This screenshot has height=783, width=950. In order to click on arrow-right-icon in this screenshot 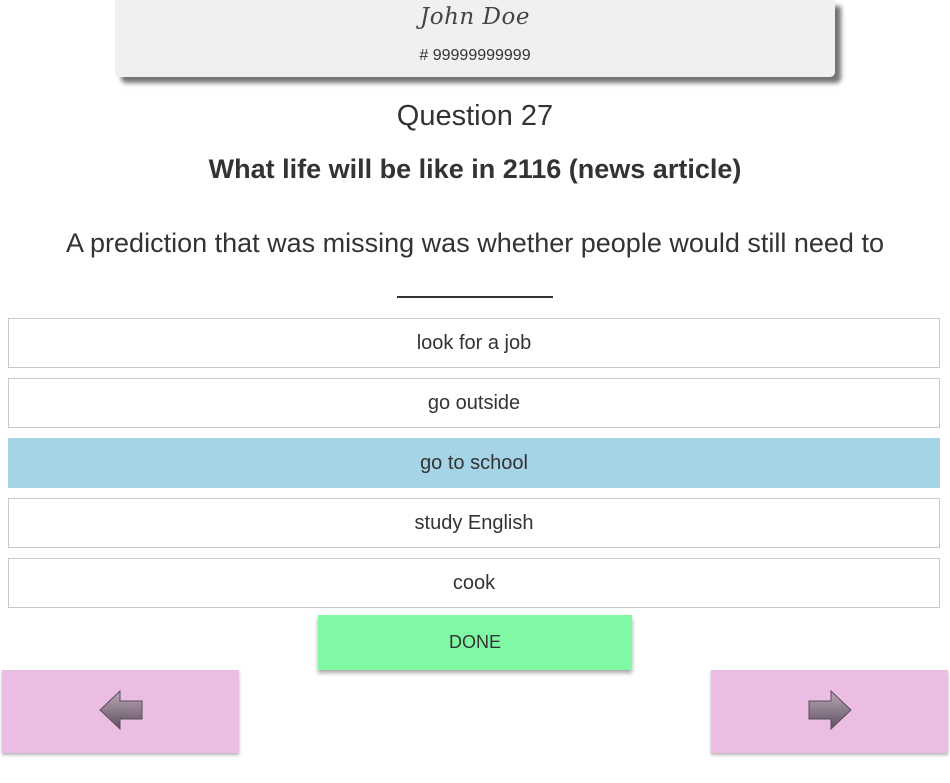, I will do `click(830, 710)`.